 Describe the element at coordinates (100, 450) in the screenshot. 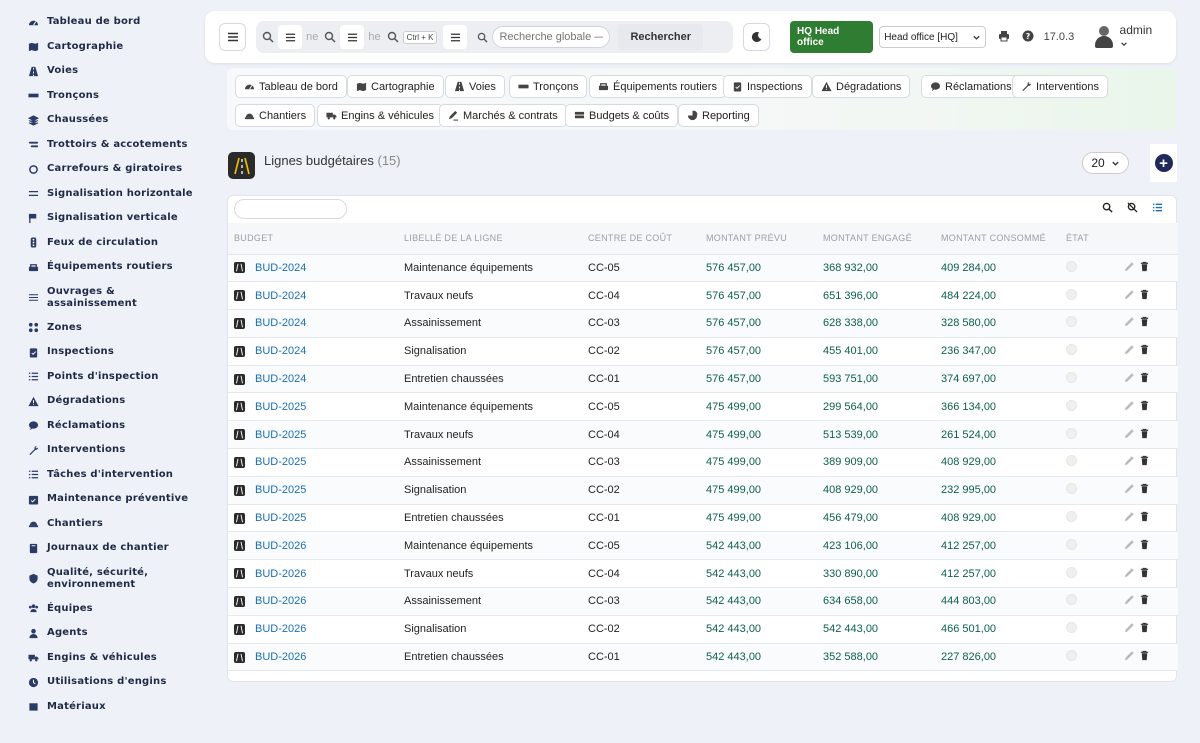

I see `sidebar-item: Interventions` at that location.